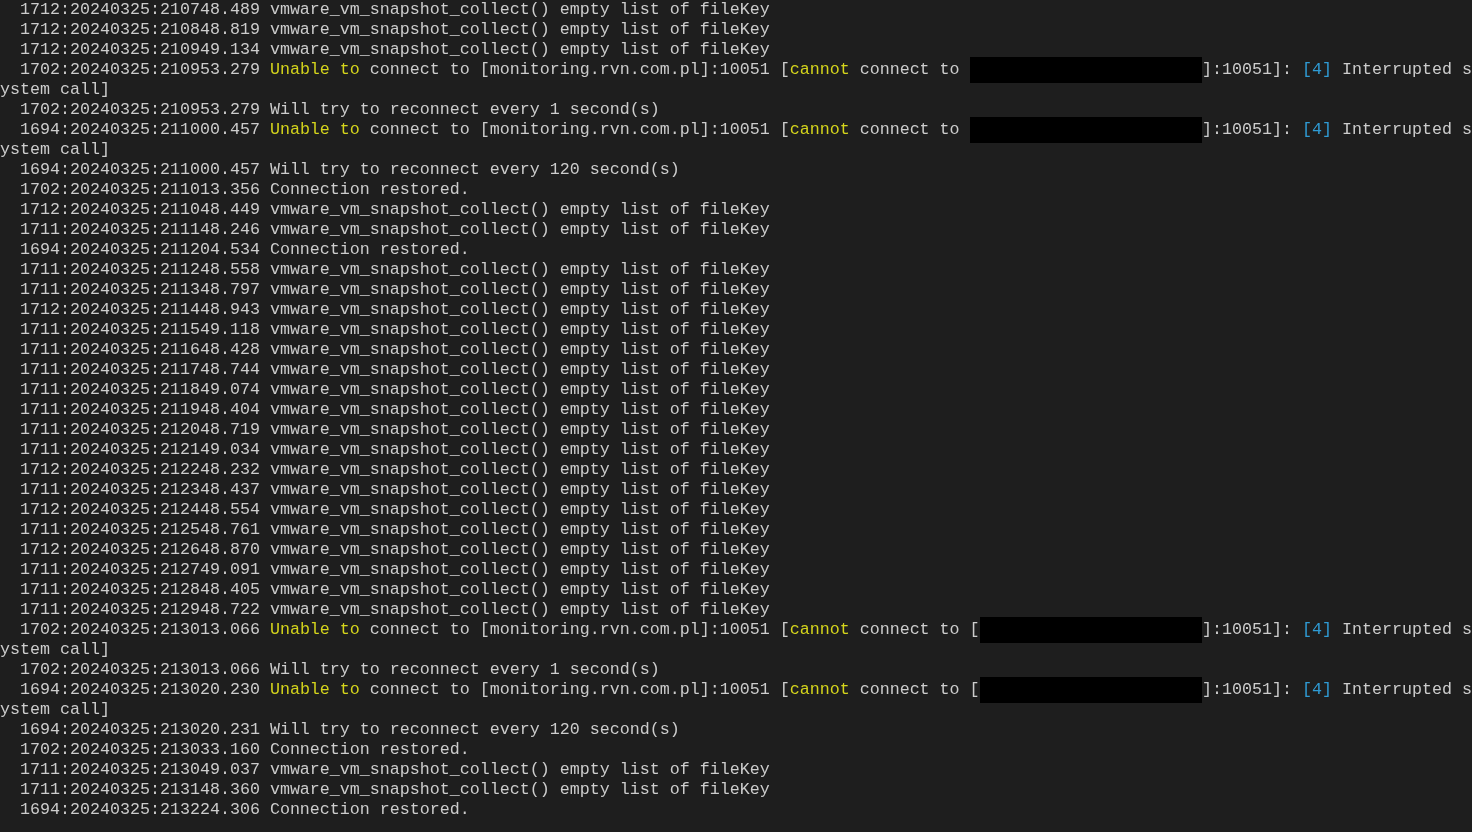 The width and height of the screenshot is (1472, 832). Describe the element at coordinates (395, 790) in the screenshot. I see `log-line: 1711:20240325:213148.360 vmware_vm_snapshot_collect() empty list of fileKey` at that location.